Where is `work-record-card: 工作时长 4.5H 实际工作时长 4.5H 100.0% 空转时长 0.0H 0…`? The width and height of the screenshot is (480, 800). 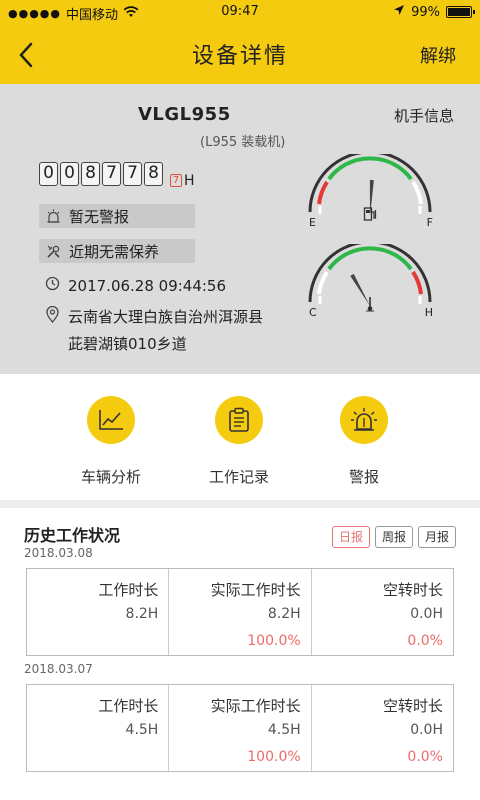
work-record-card: 工作时长 4.5H 实际工作时长 4.5H 100.0% 空转时长 0.0H 0… is located at coordinates (240, 728).